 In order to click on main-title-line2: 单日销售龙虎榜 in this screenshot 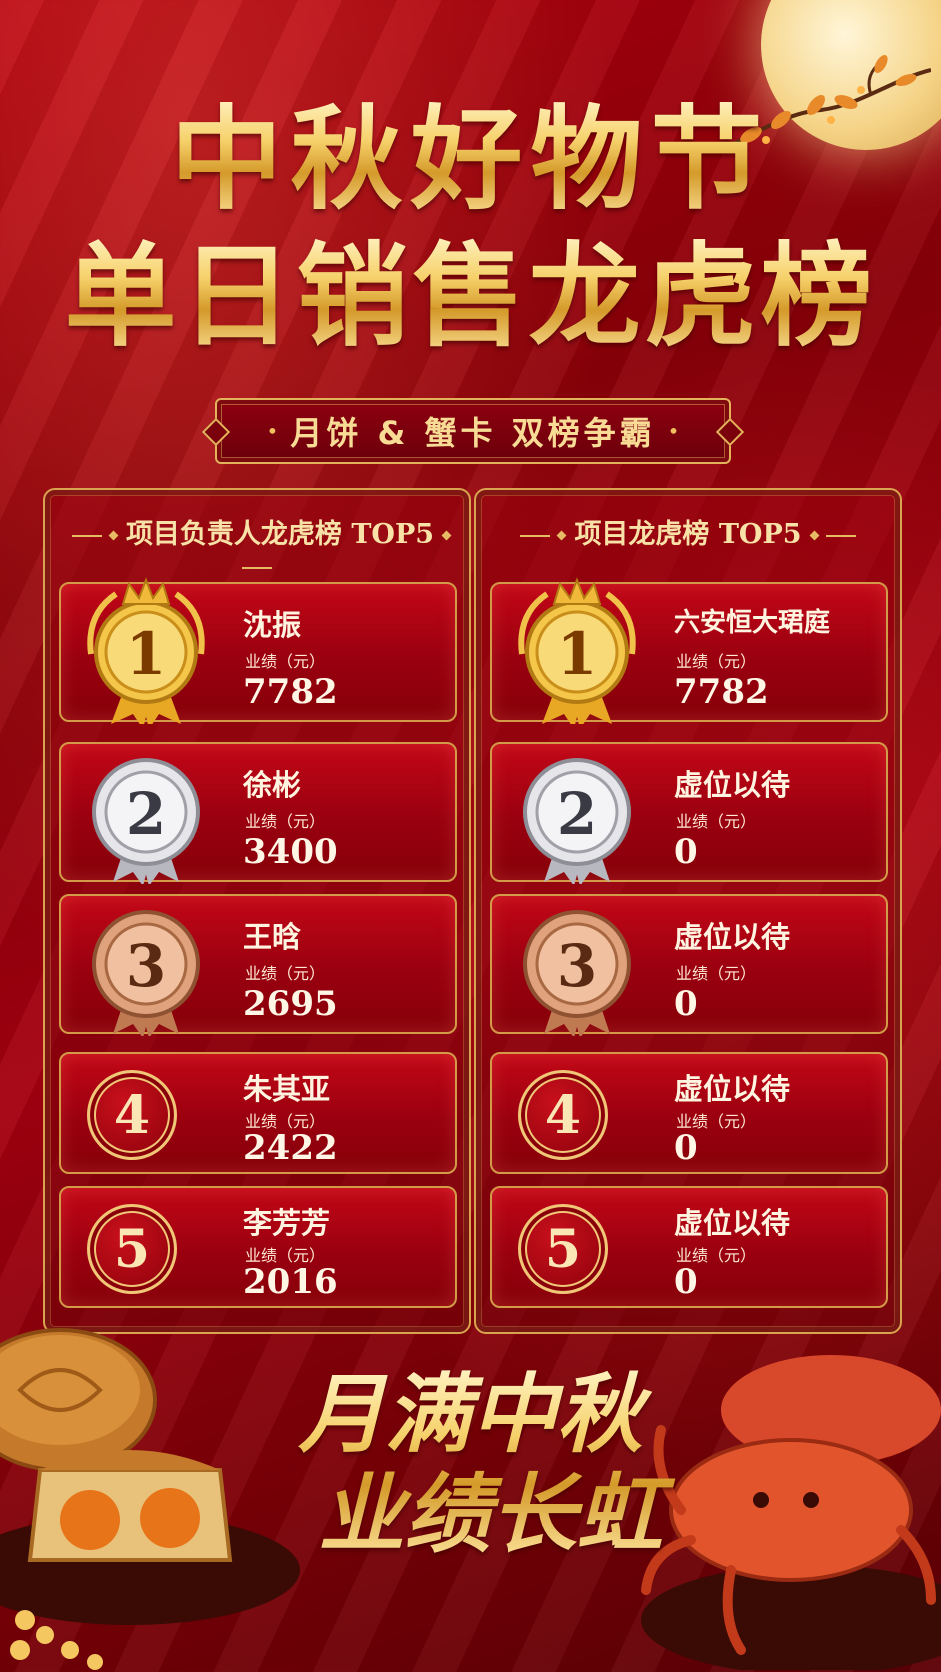, I will do `click(470, 297)`.